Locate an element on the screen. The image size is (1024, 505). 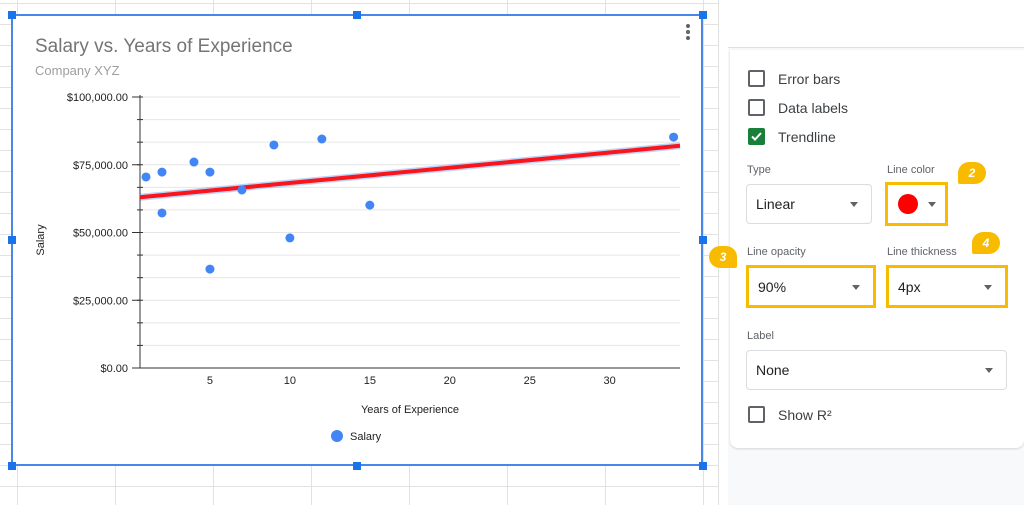
trendline is located at coordinates (410, 171).